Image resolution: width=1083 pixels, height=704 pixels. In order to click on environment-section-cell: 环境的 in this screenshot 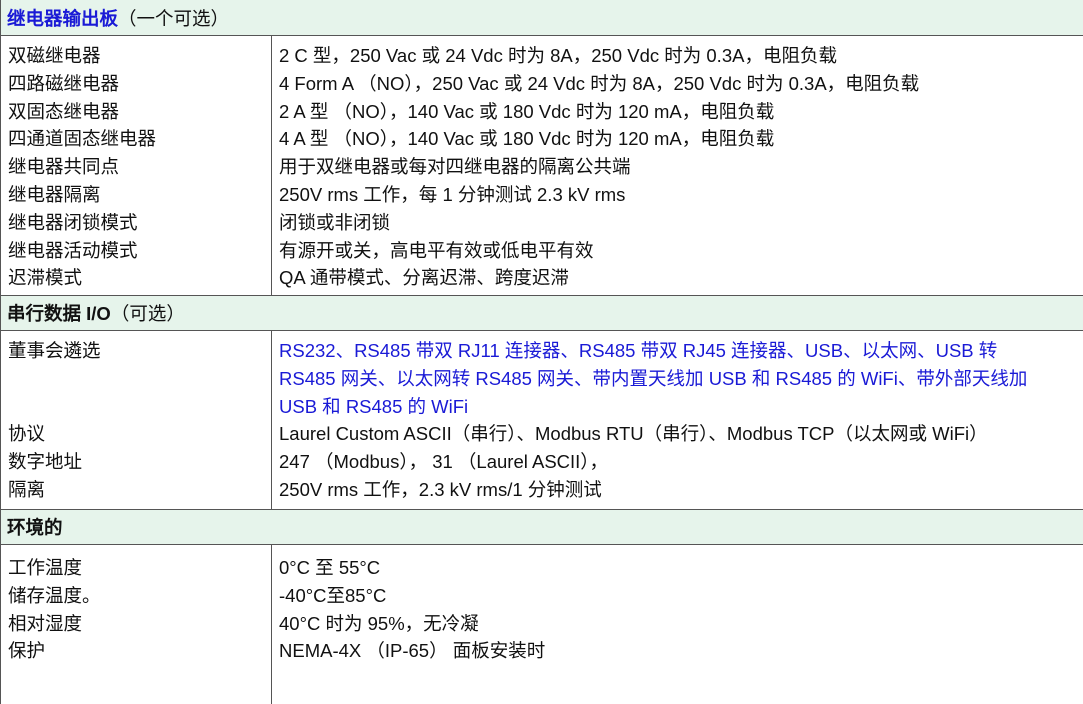, I will do `click(542, 527)`.